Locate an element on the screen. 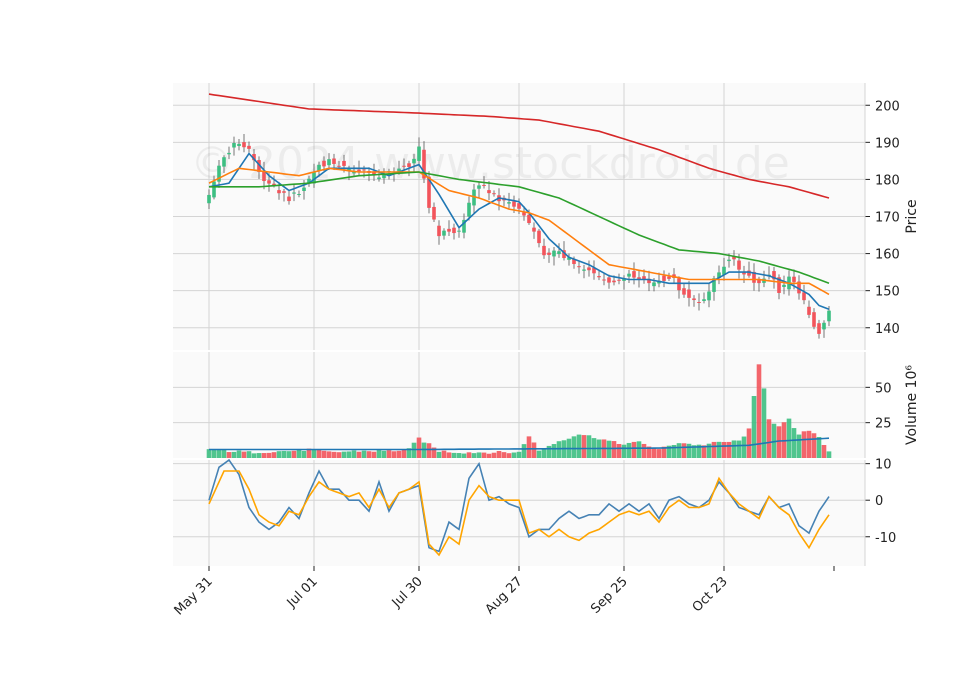 This screenshot has width=960, height=690. x-tick-label: Aug 27 is located at coordinates (504, 595).